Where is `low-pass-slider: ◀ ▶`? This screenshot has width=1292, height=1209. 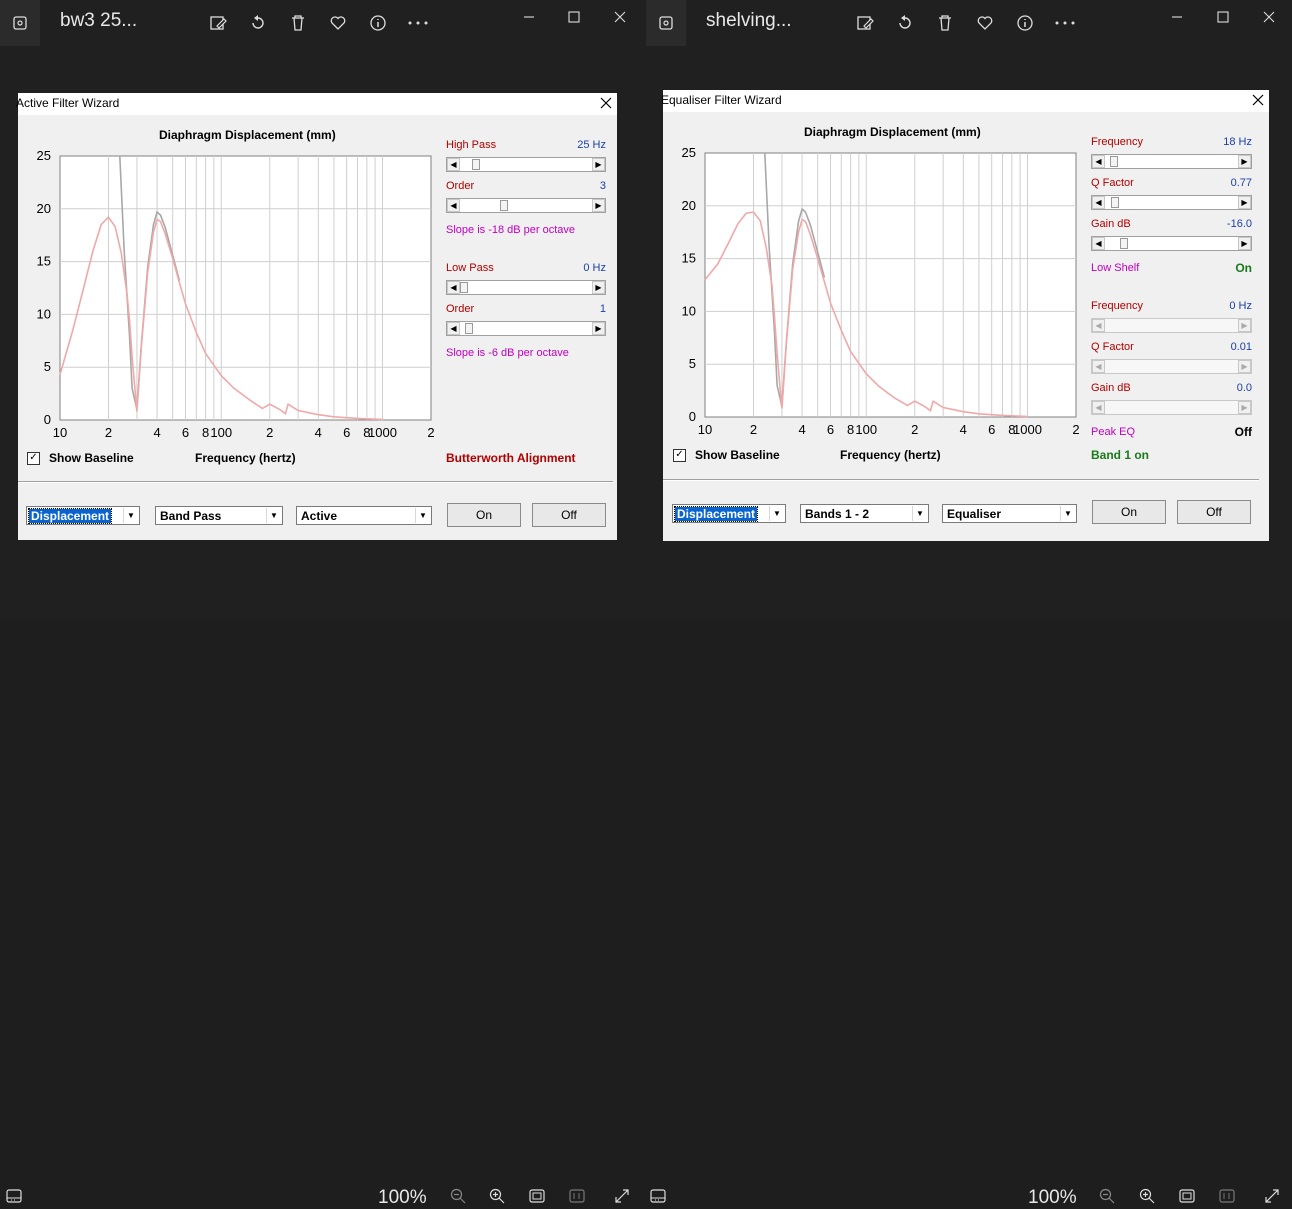 low-pass-slider: ◀ ▶ is located at coordinates (526, 287).